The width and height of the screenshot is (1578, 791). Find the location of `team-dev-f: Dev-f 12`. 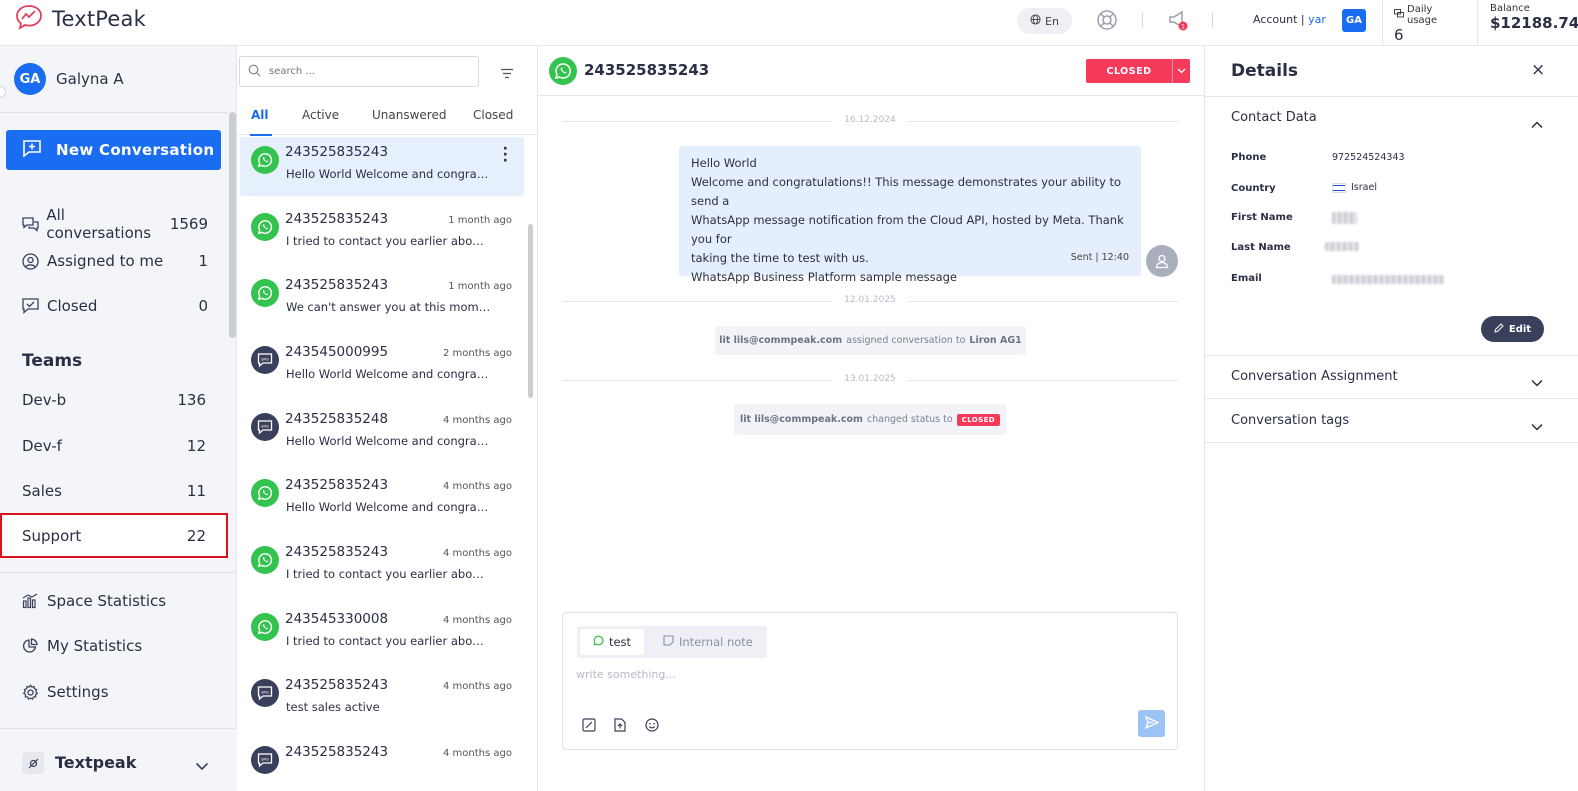

team-dev-f: Dev-f 12 is located at coordinates (114, 446).